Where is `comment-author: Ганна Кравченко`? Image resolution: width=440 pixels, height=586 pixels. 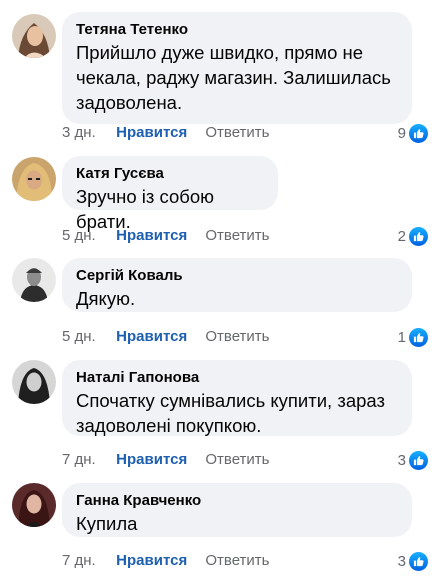
comment-author: Ганна Кравченко is located at coordinates (237, 500).